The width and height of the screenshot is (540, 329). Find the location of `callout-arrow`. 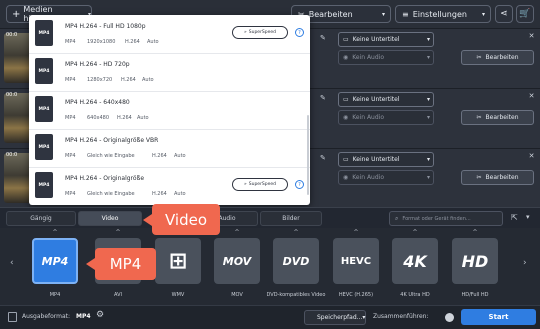

callout-arrow is located at coordinates (147, 220).